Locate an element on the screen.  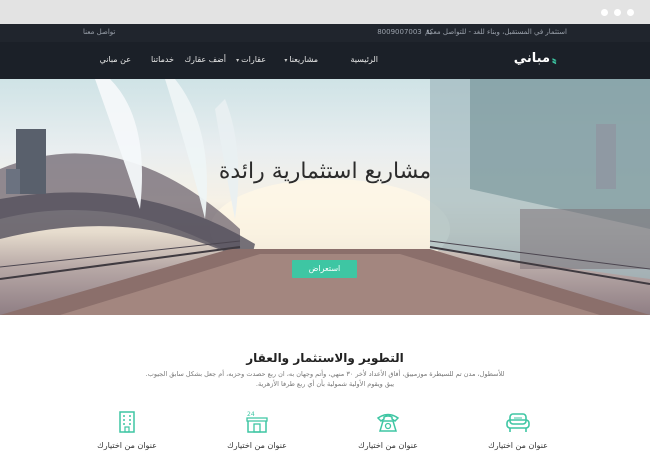
logo-text: مباني is located at coordinates (532, 58).